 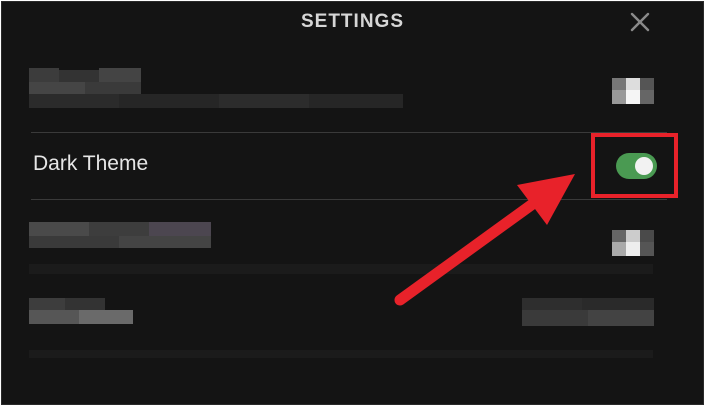 I want to click on close-icon, so click(x=640, y=22).